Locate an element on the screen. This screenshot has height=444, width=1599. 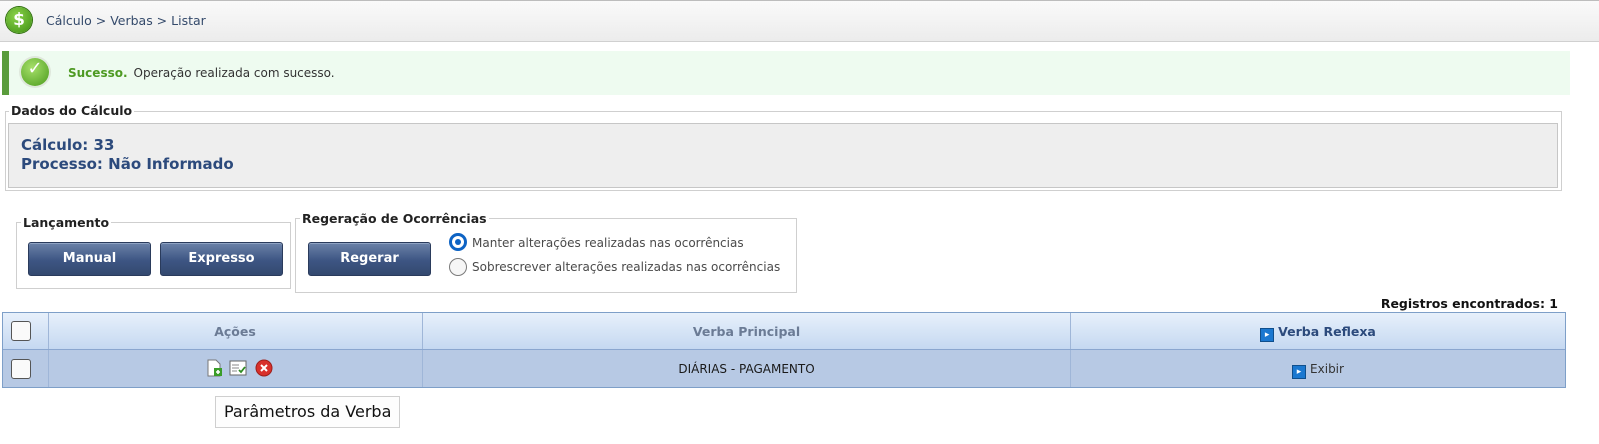
header-verba-principal: Verba Principal is located at coordinates (747, 331).